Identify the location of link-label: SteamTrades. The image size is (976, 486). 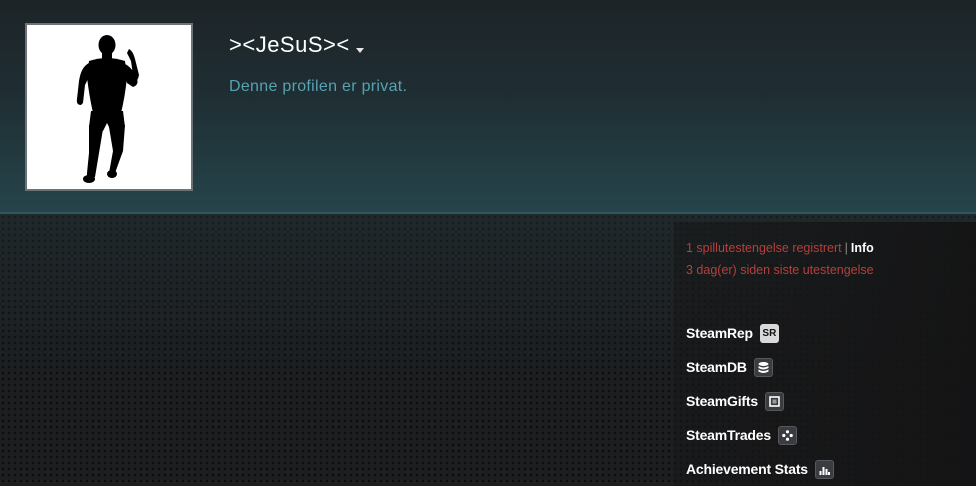
(728, 435).